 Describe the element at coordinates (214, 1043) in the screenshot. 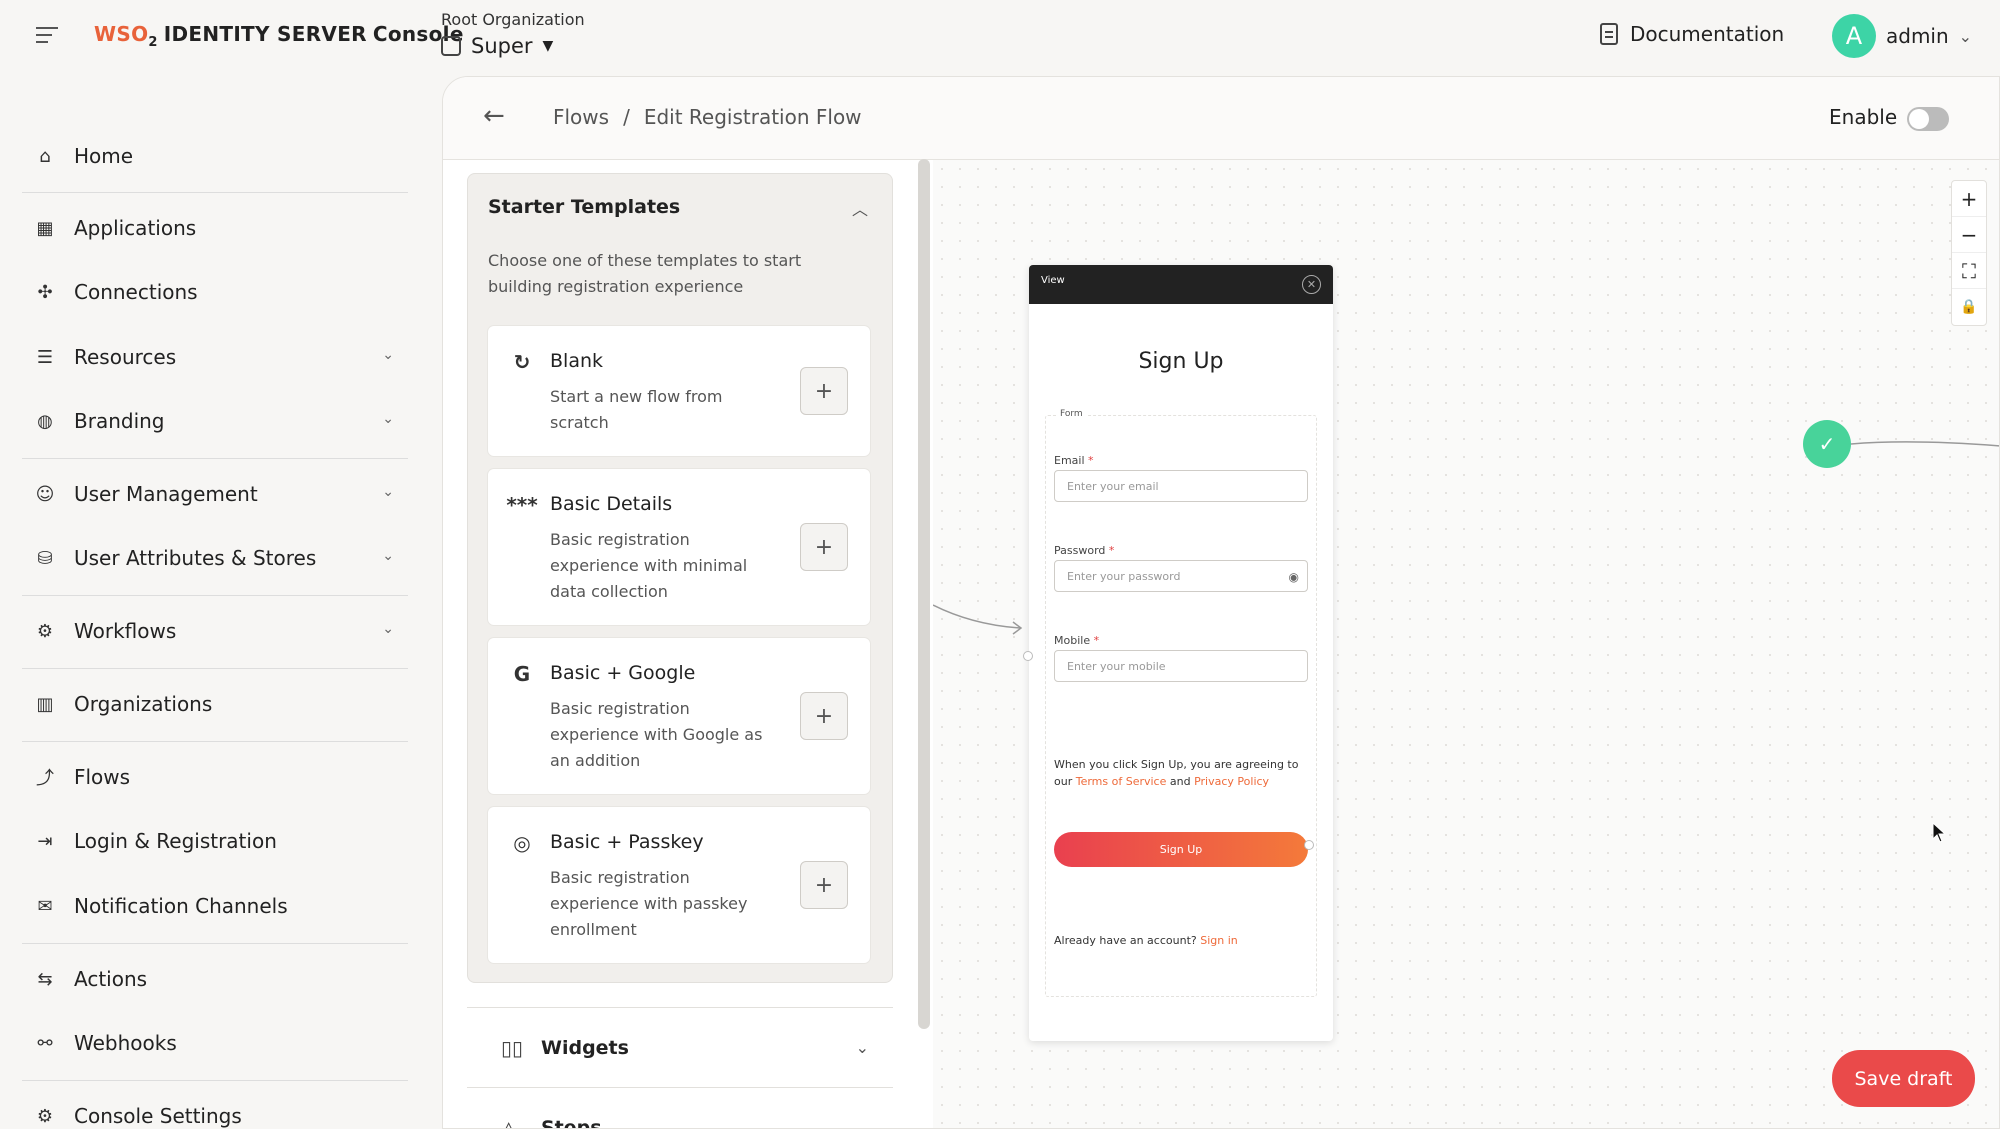

I see `sidebar-item-webhooks: ⚯ Webhooks` at that location.